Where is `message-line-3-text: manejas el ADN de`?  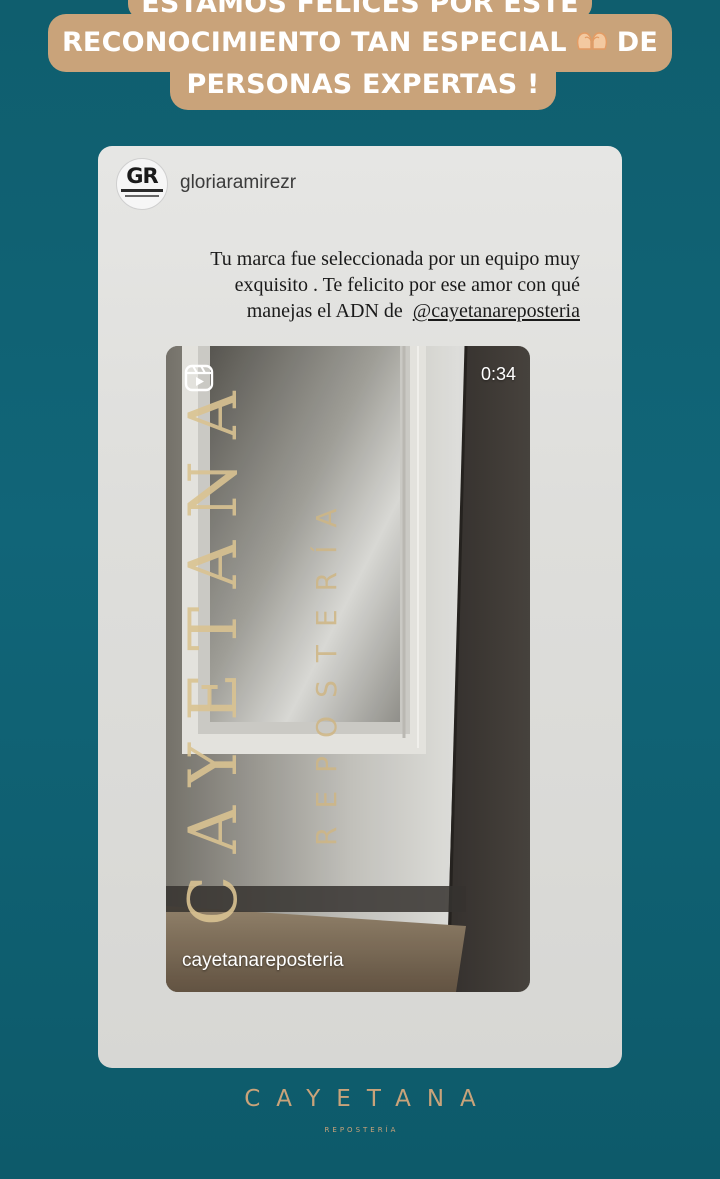 message-line-3-text: manejas el ADN de is located at coordinates (324, 311).